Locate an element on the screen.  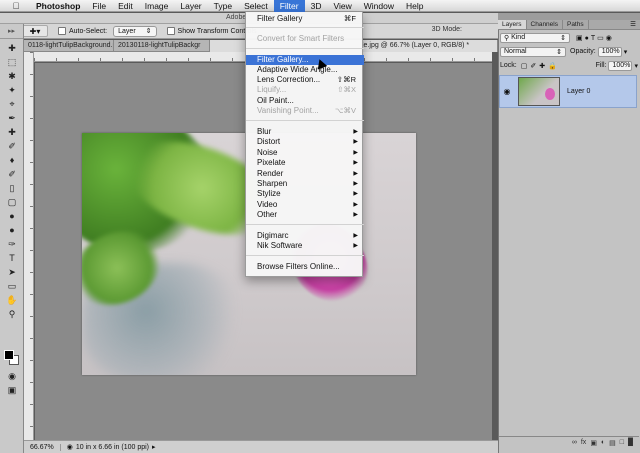
menu-3d: 3D is located at coordinates (316, 6).